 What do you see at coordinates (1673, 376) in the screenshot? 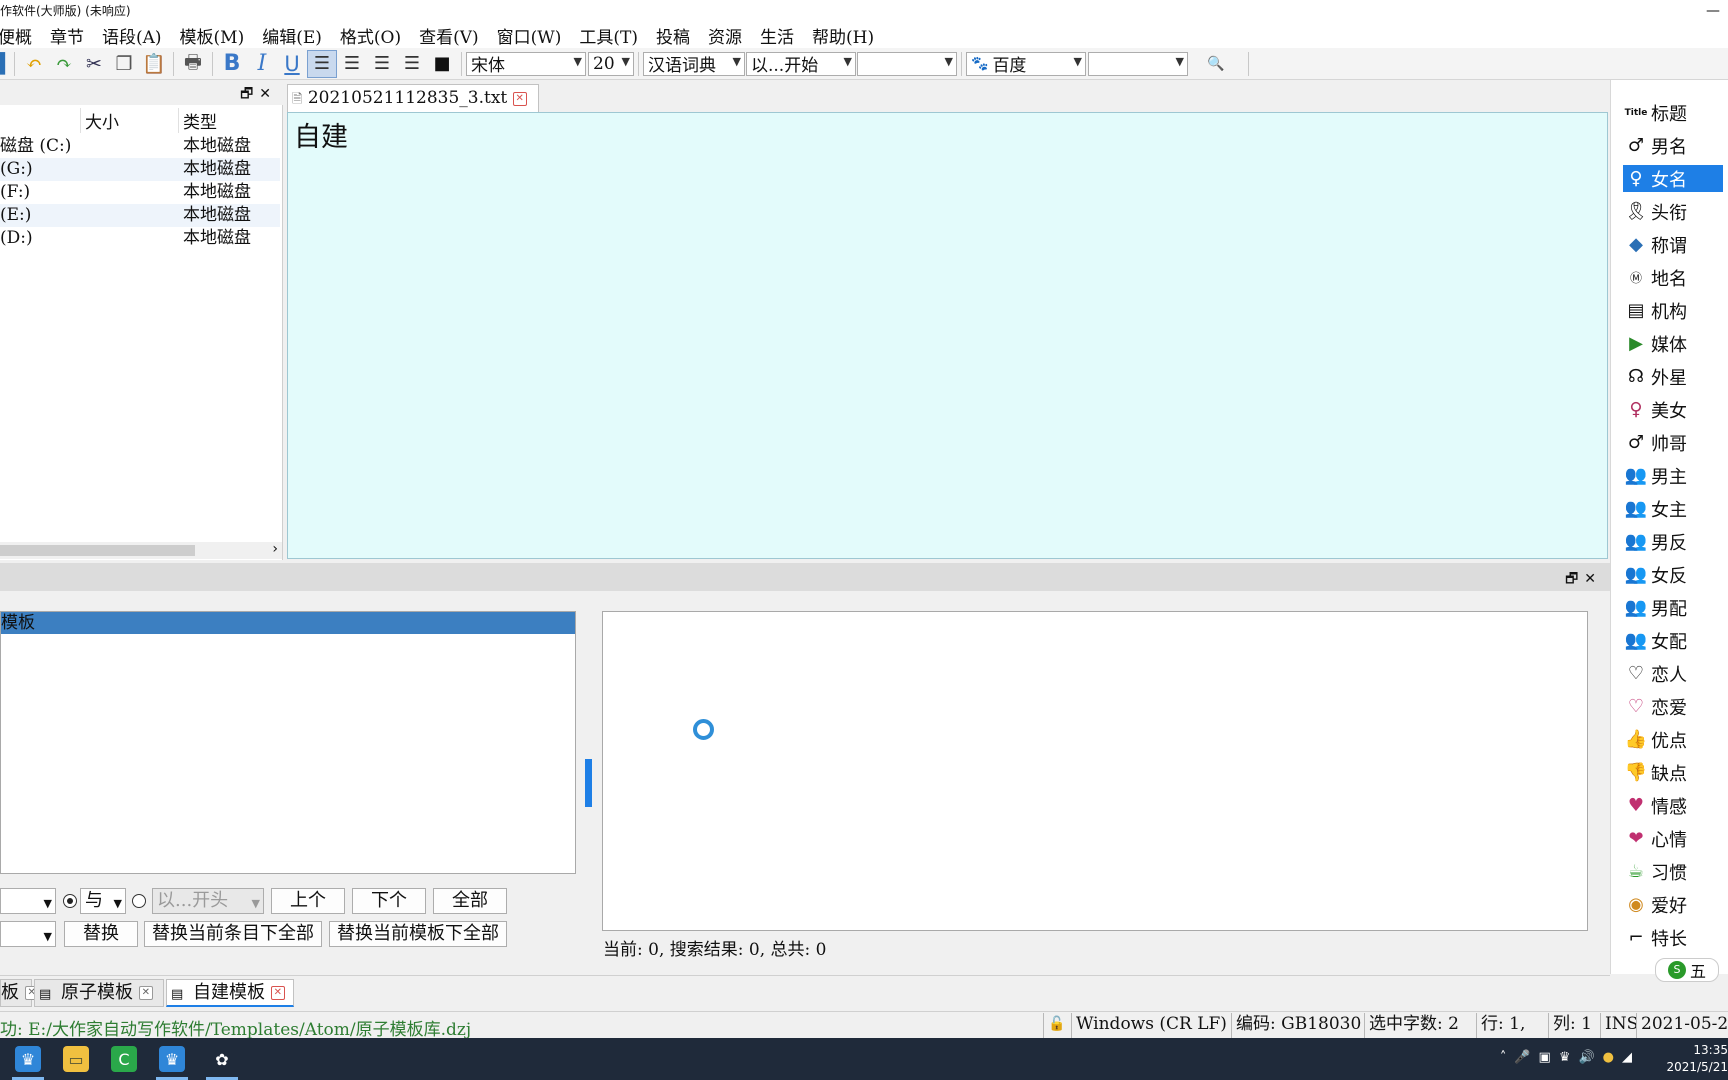
I see `tag-alien: ☊ 外星` at bounding box center [1673, 376].